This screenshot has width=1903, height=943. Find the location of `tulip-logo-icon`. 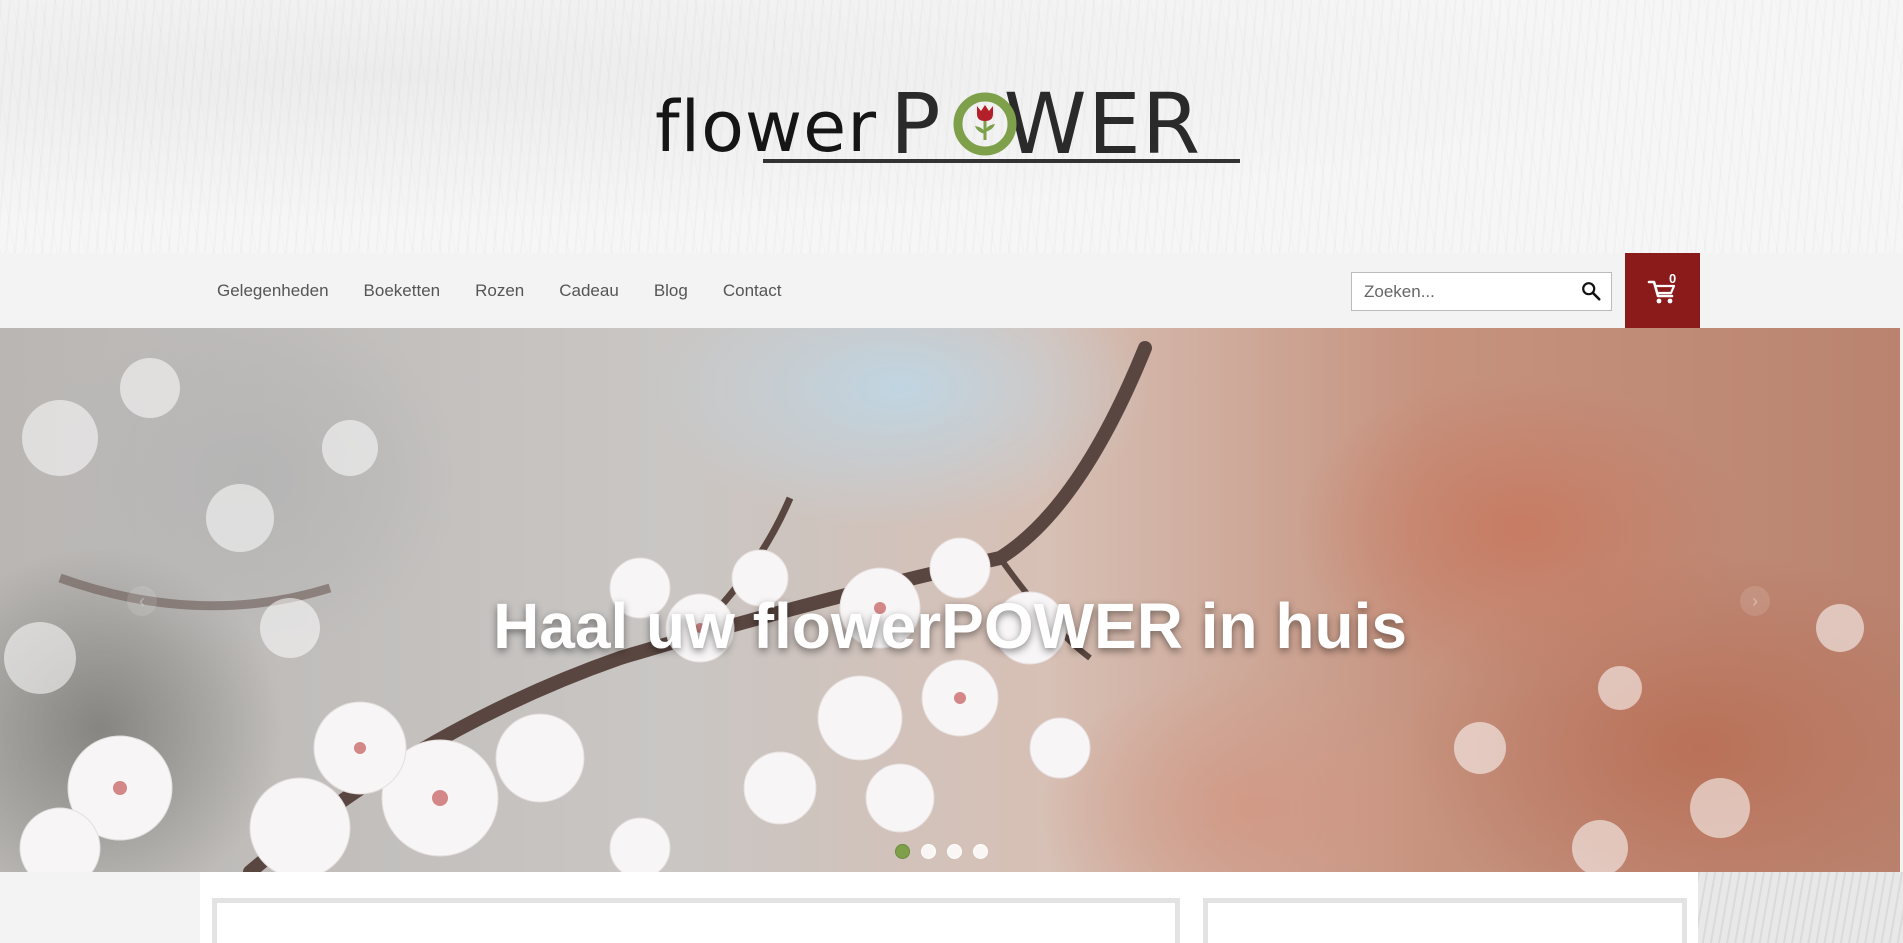

tulip-logo-icon is located at coordinates (985, 124).